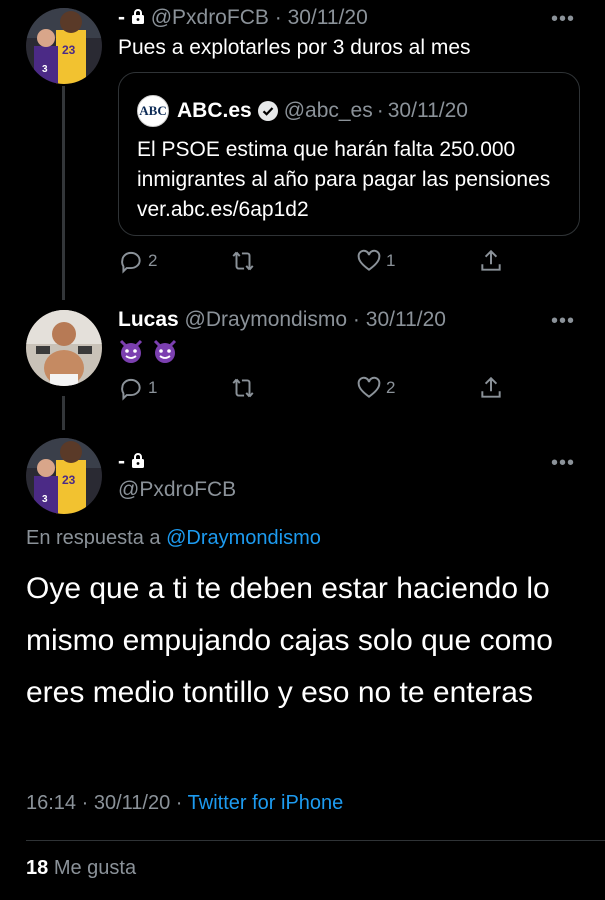  What do you see at coordinates (315, 840) in the screenshot?
I see `divider` at bounding box center [315, 840].